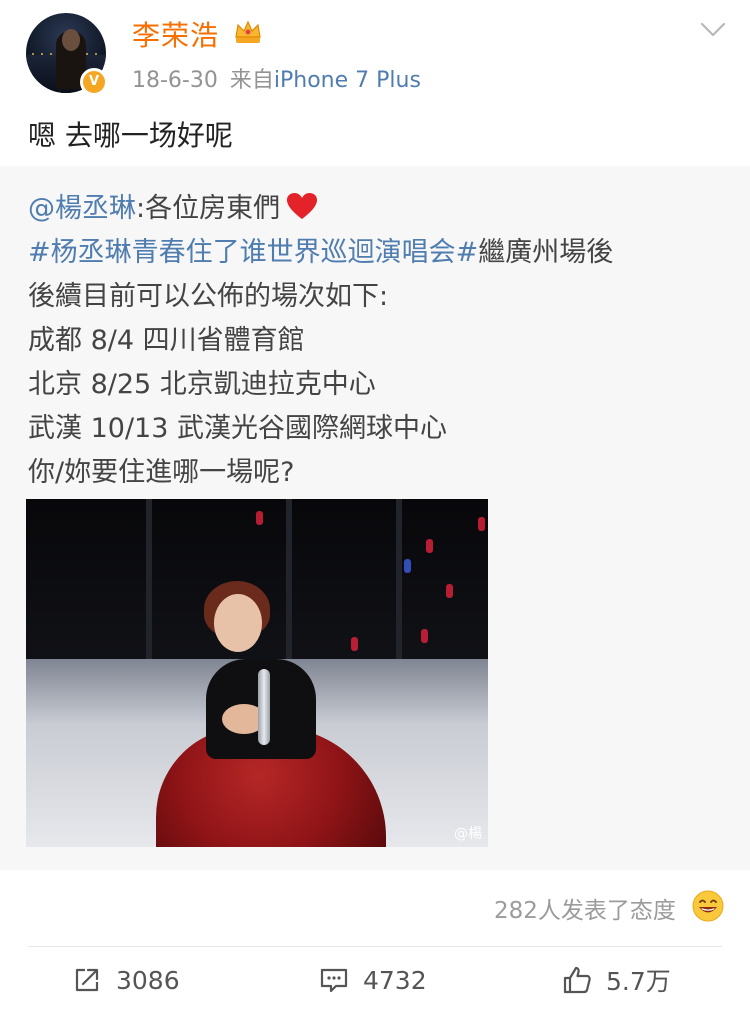 The width and height of the screenshot is (750, 1012). Describe the element at coordinates (264, 707) in the screenshot. I see `microphone` at that location.